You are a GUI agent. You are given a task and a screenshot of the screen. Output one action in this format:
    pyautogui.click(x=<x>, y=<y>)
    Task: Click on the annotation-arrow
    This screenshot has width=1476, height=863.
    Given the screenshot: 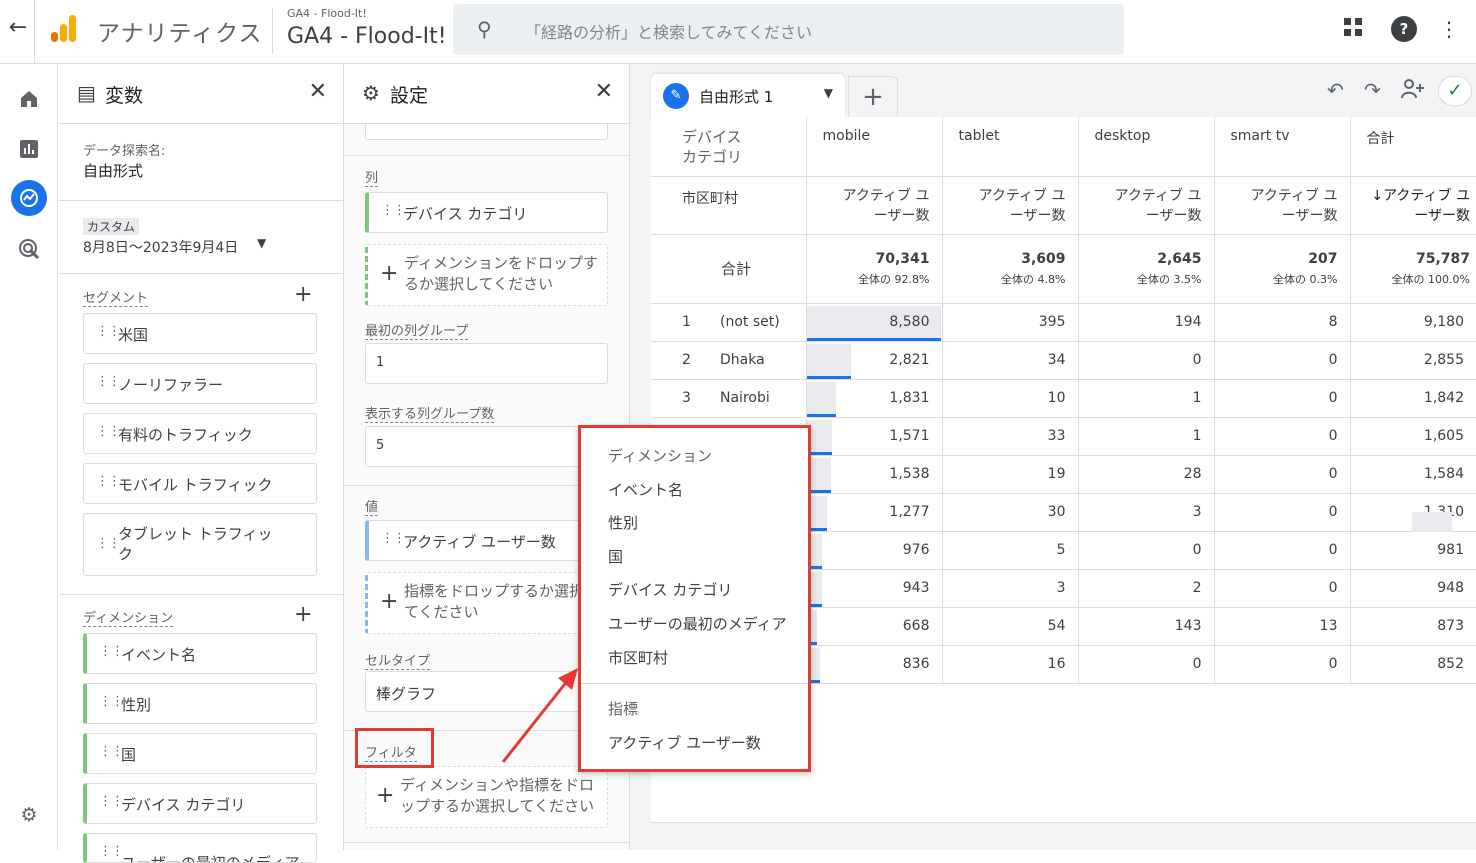 What is the action you would take?
    pyautogui.click(x=539, y=715)
    